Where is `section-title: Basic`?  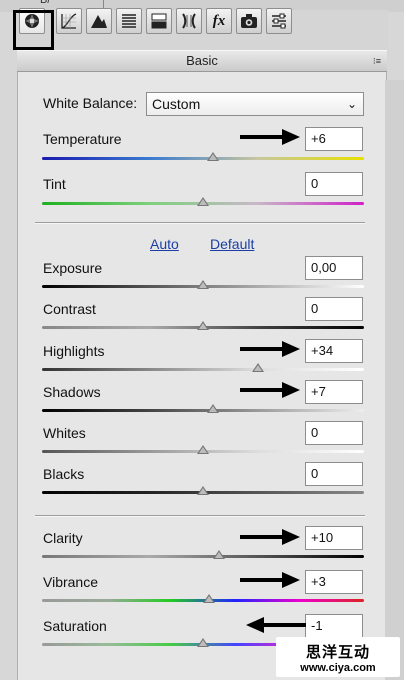 section-title: Basic is located at coordinates (202, 60).